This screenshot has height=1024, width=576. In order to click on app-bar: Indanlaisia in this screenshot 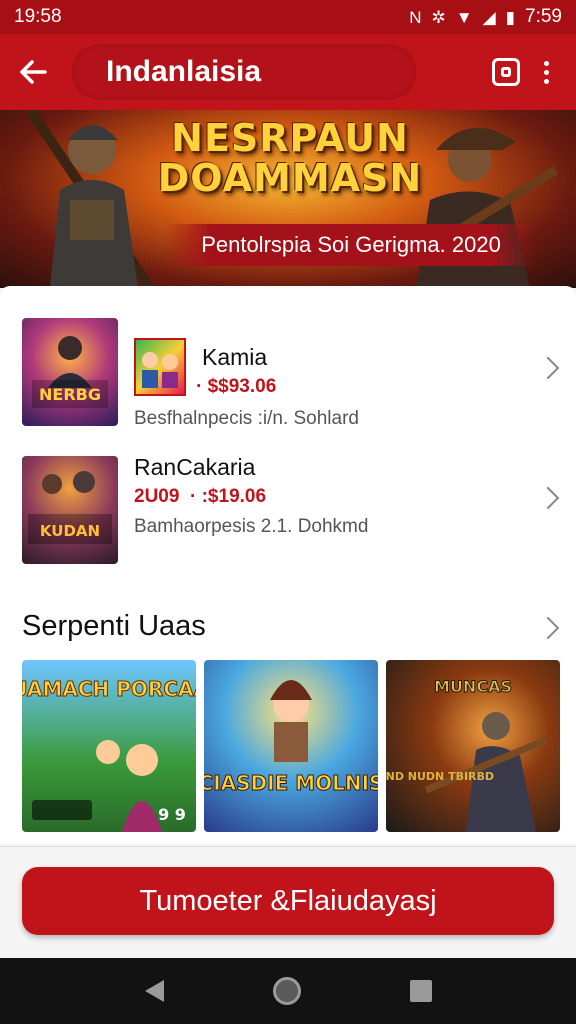, I will do `click(288, 72)`.